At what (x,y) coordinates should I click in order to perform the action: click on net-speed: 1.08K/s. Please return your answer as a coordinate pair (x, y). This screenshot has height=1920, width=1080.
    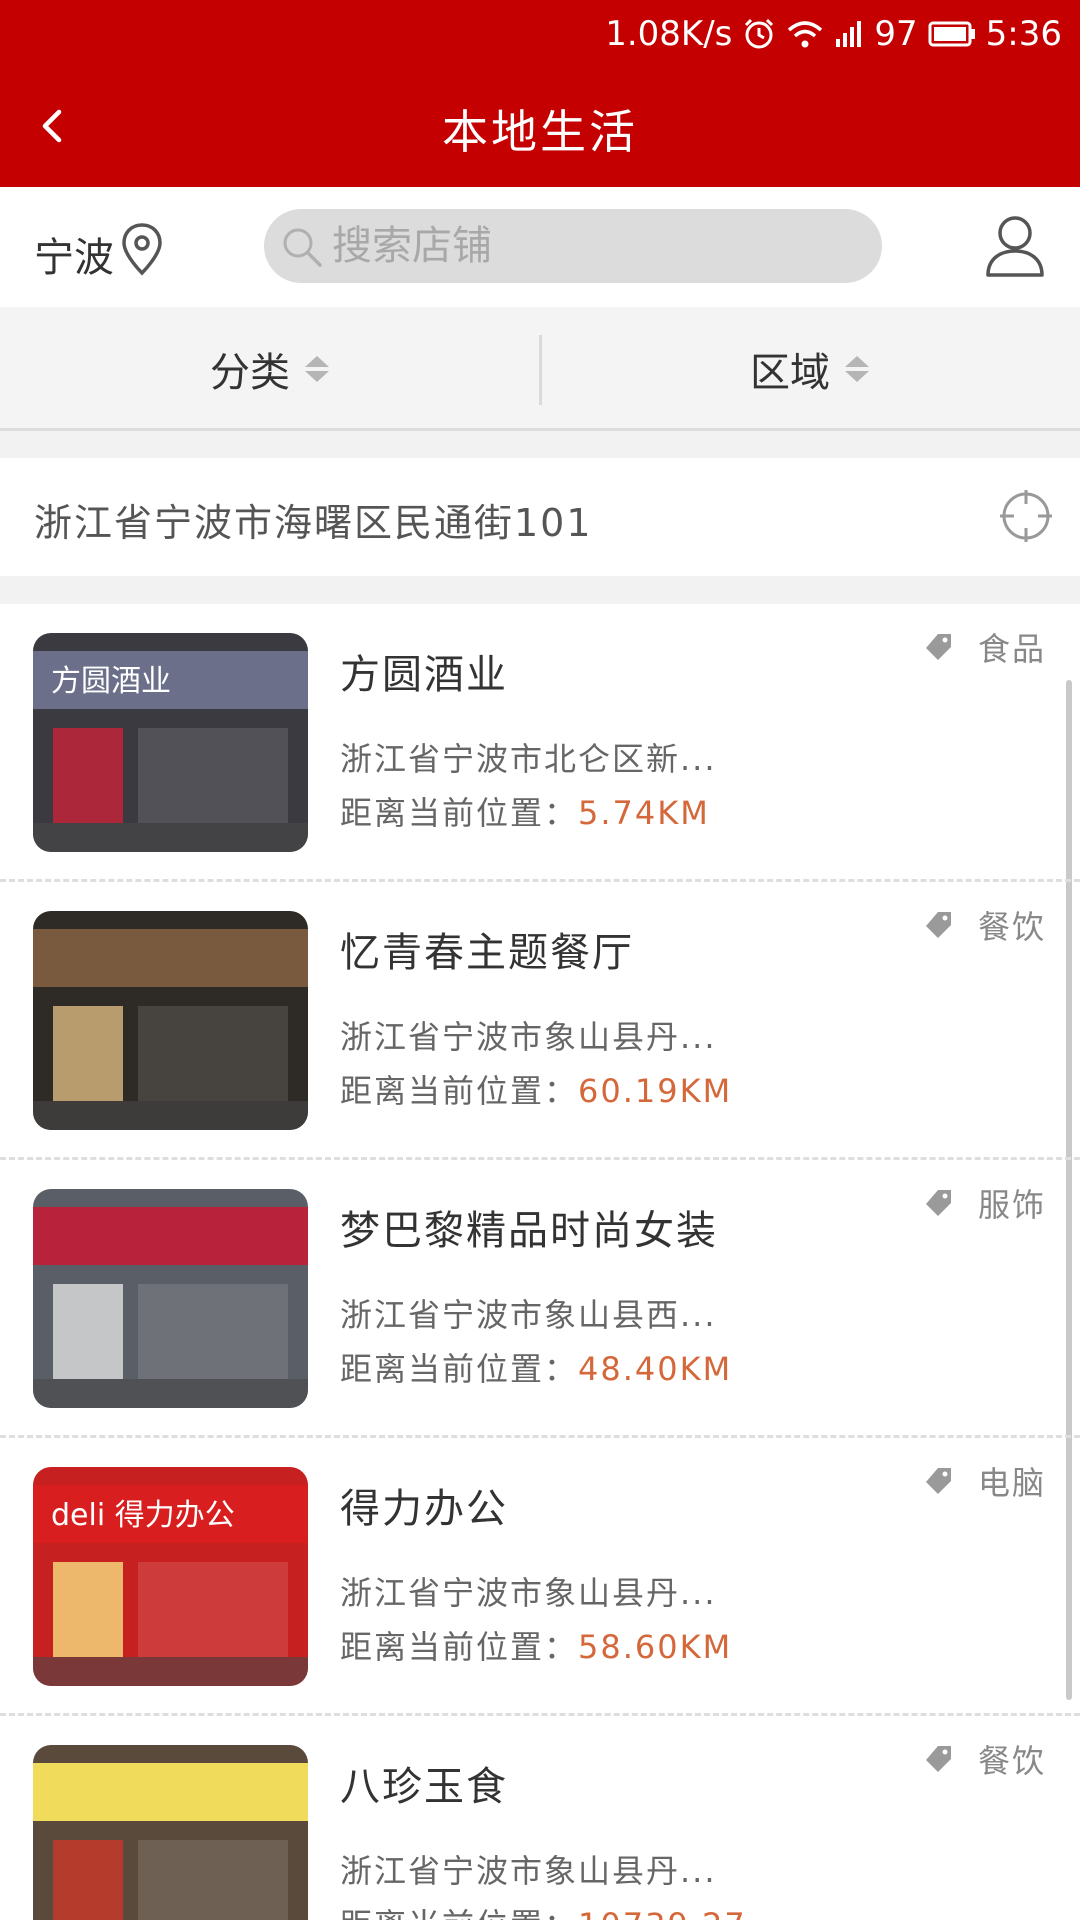
    Looking at the image, I should click on (669, 34).